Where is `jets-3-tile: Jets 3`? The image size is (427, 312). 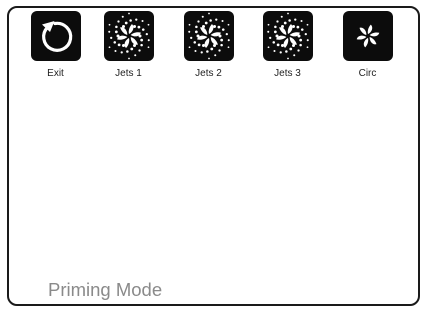
jets-3-tile: Jets 3 is located at coordinates (287, 45).